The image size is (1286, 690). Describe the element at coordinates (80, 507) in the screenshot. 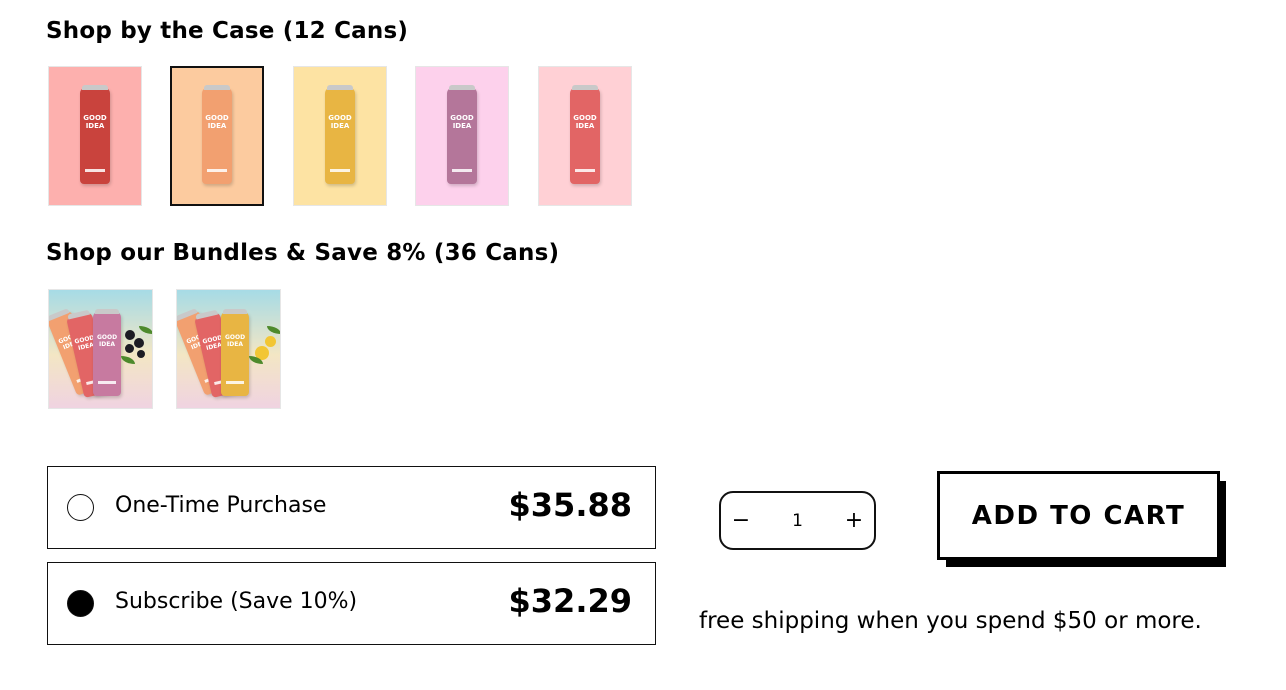

I see `one-time-radio` at that location.